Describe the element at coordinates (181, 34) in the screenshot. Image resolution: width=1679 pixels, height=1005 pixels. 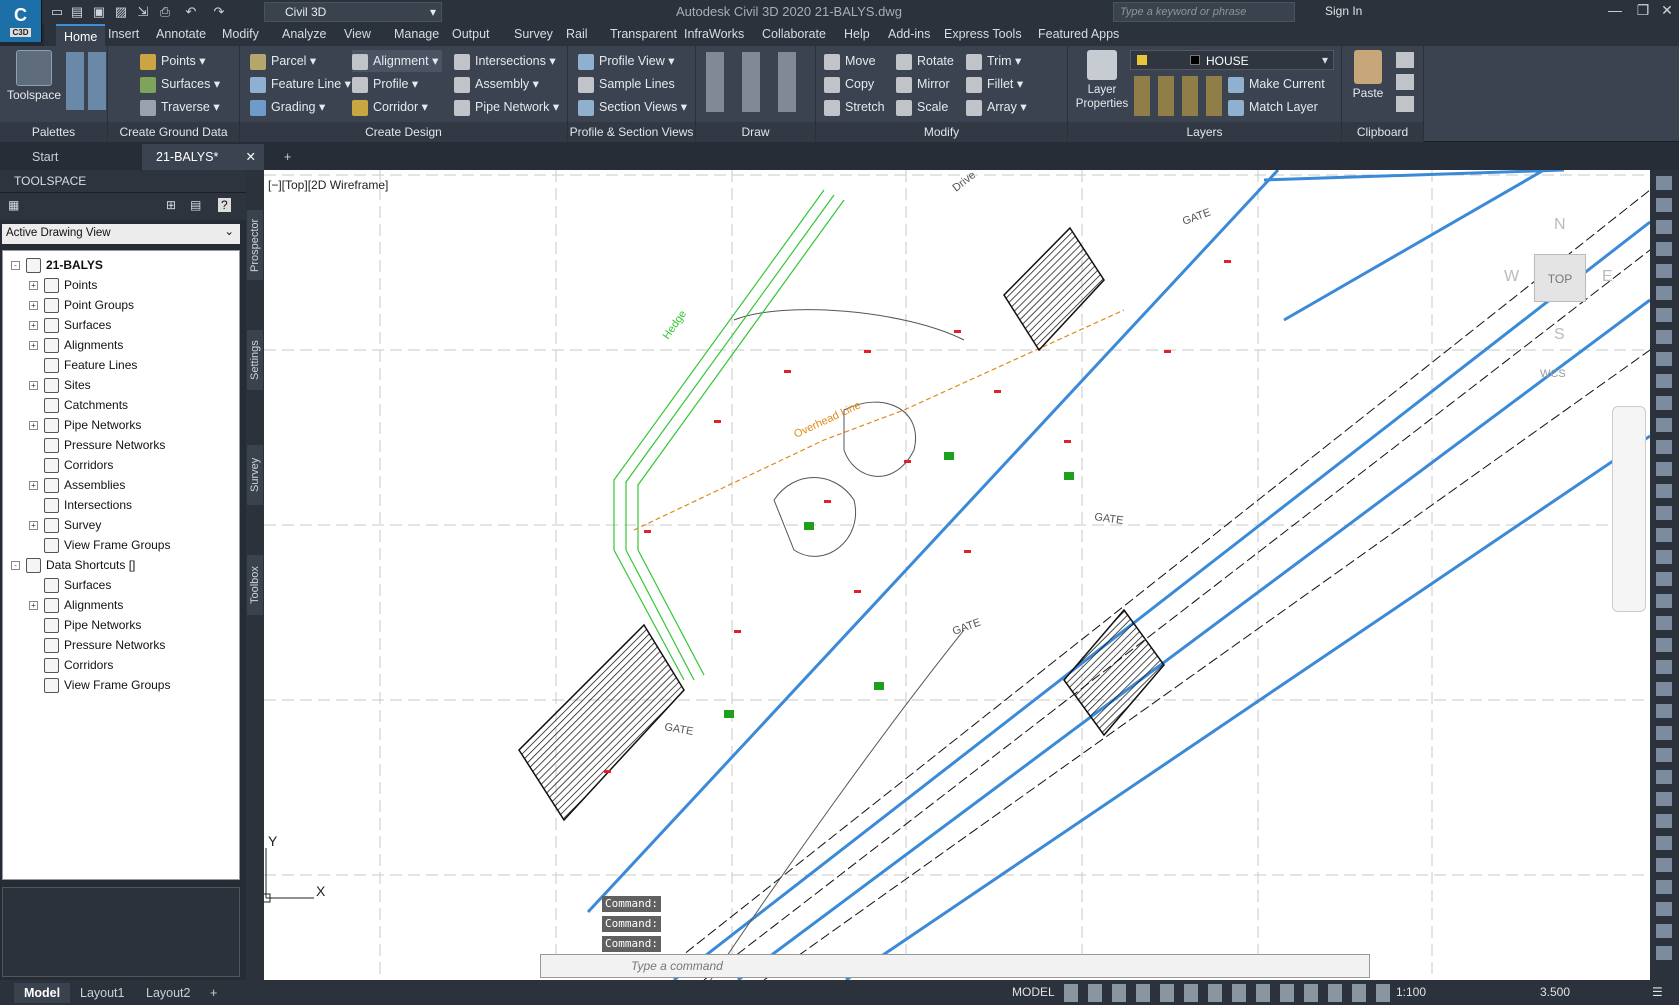
I see `menu-annotate: Annotate` at that location.